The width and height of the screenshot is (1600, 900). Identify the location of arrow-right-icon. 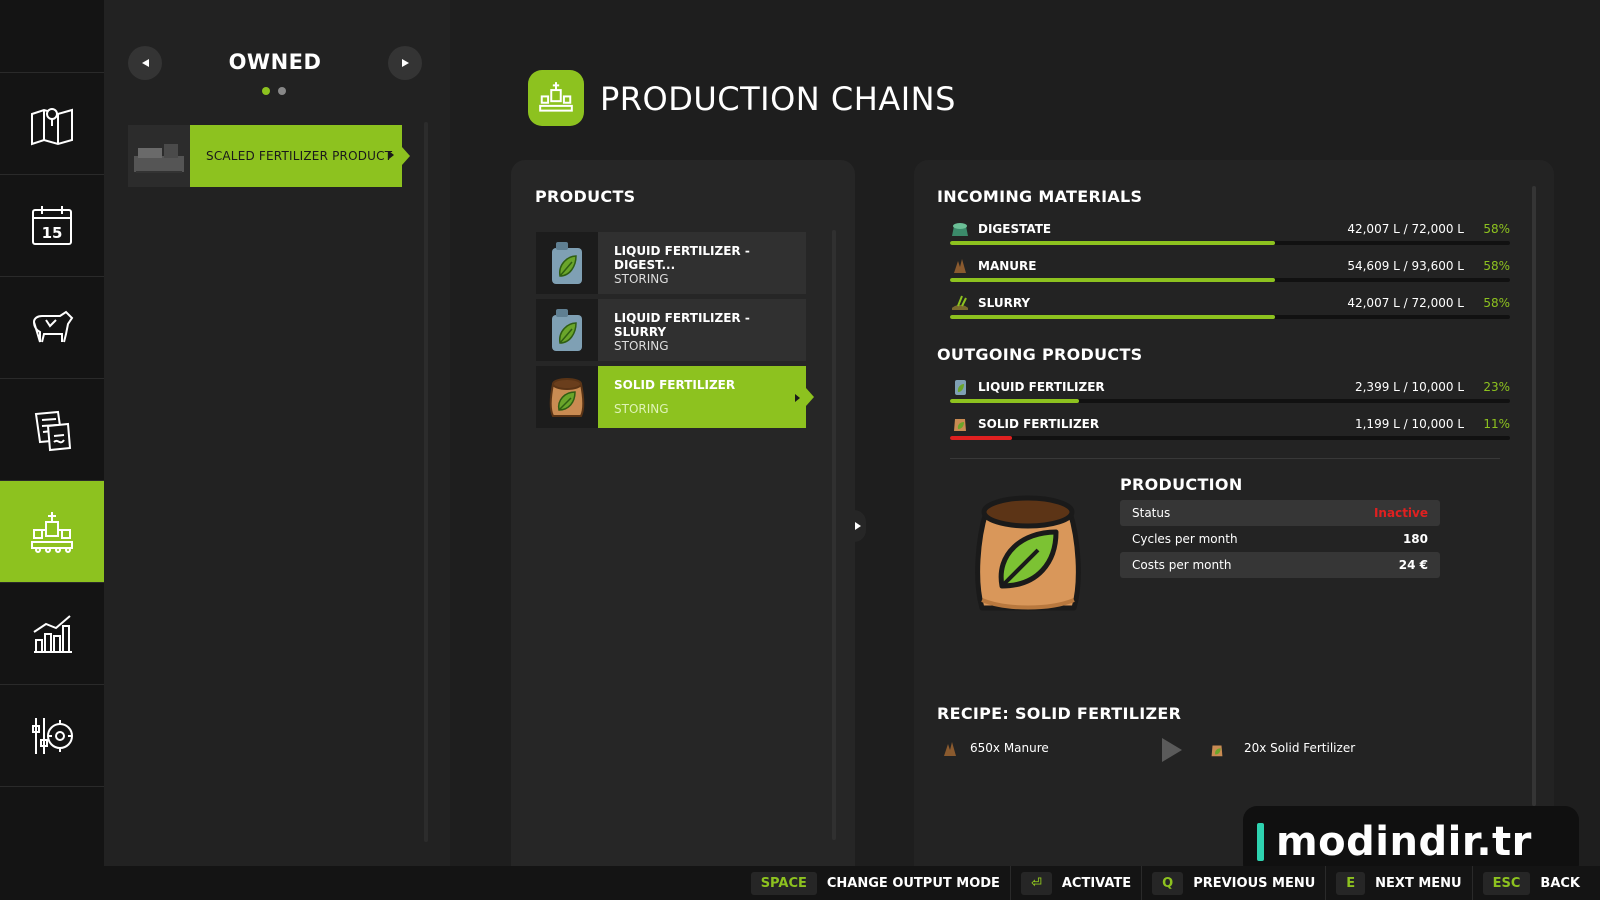
(405, 63).